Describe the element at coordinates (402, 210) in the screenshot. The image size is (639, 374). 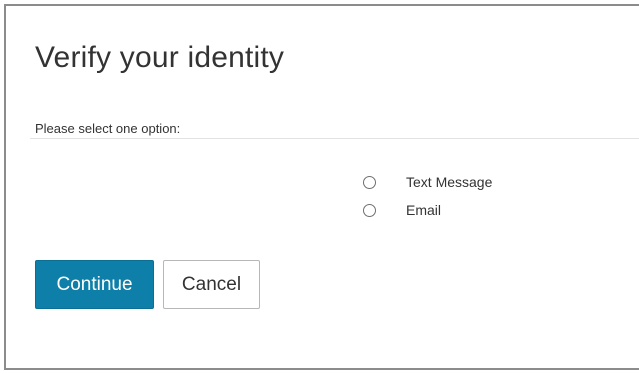
I see `option-email: Email` at that location.